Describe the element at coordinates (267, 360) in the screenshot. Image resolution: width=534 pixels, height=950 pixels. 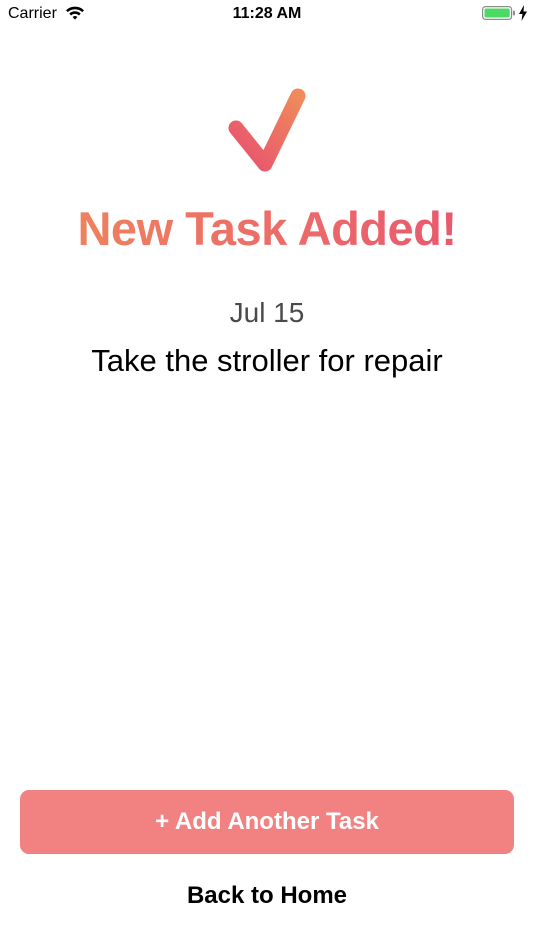
I see `task-title: Take the stroller for repair` at that location.